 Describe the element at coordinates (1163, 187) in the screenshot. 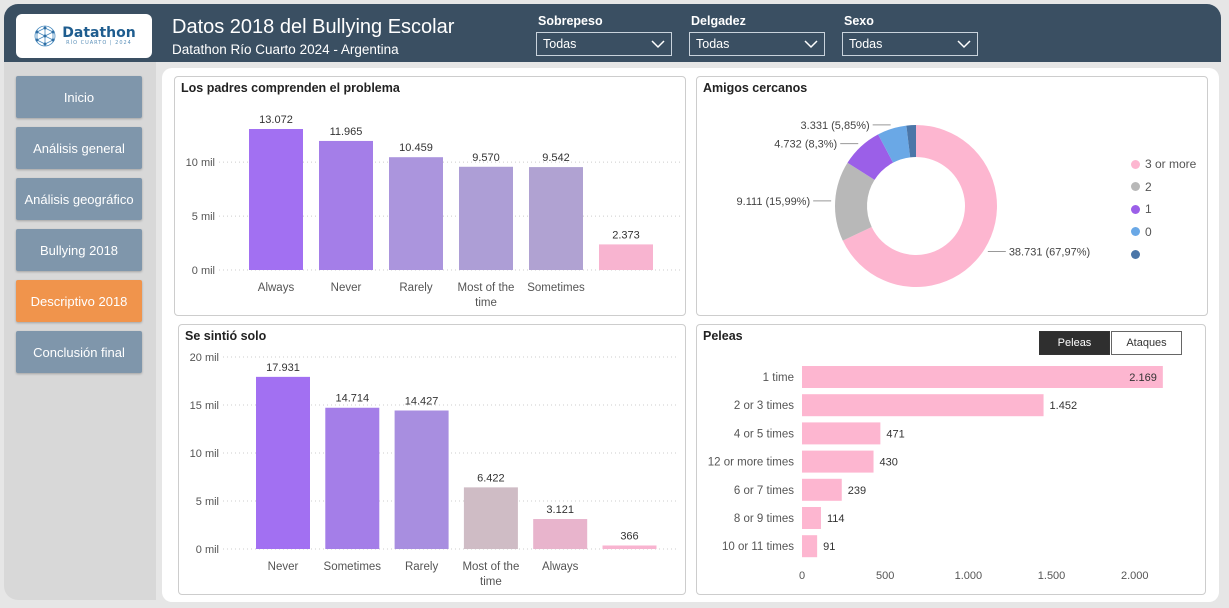

I see `legend-item: 2` at that location.